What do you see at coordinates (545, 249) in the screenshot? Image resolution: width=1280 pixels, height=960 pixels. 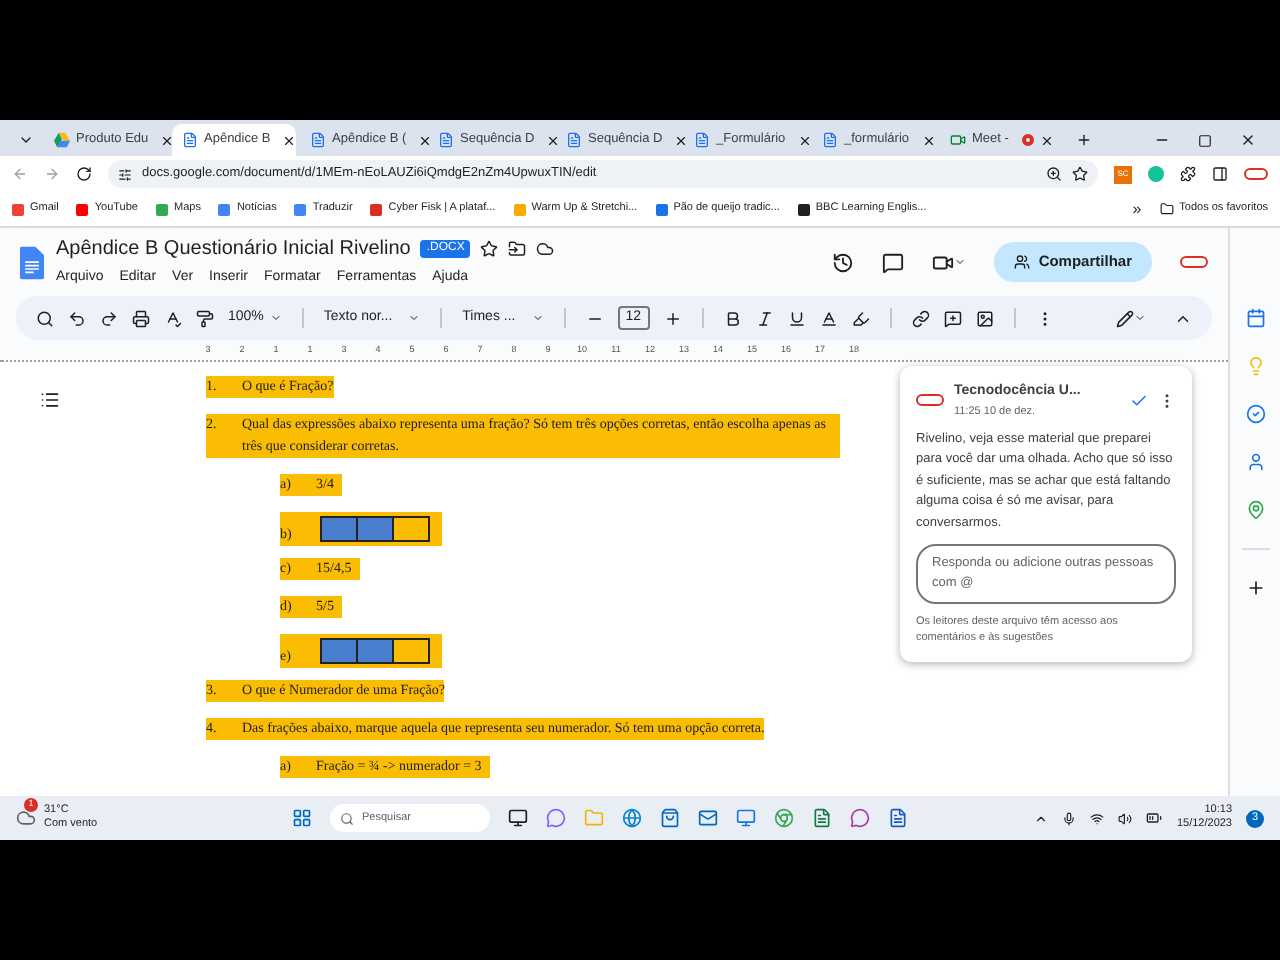 I see `cloud-icon` at bounding box center [545, 249].